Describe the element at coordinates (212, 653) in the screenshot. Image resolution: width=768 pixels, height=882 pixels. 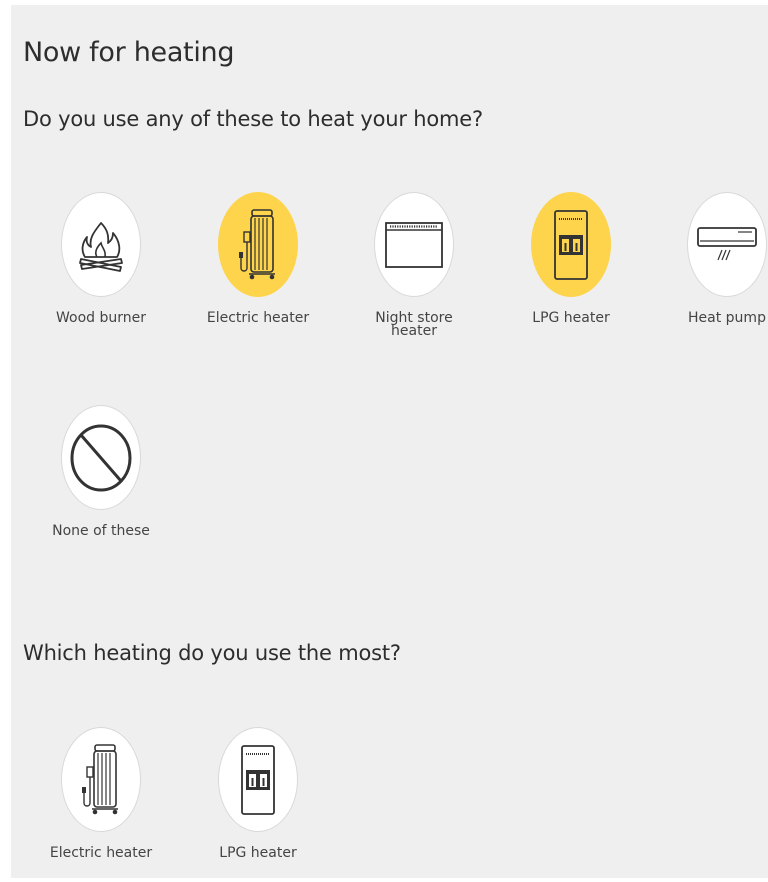
I see `question-most-used-heating: Which heating do you use the most?` at that location.